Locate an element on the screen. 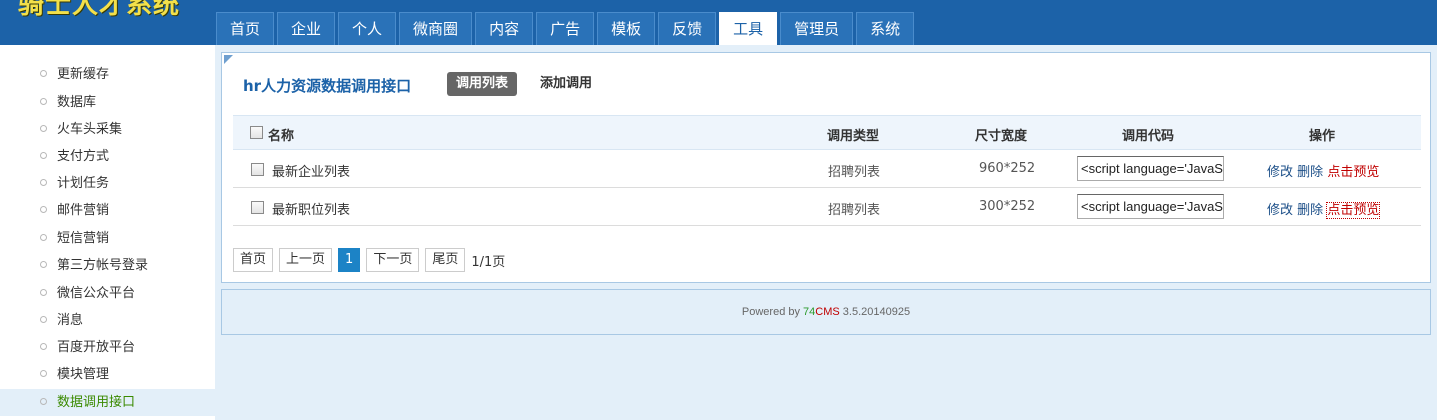  nav-tab-ads: 广告 is located at coordinates (565, 28).